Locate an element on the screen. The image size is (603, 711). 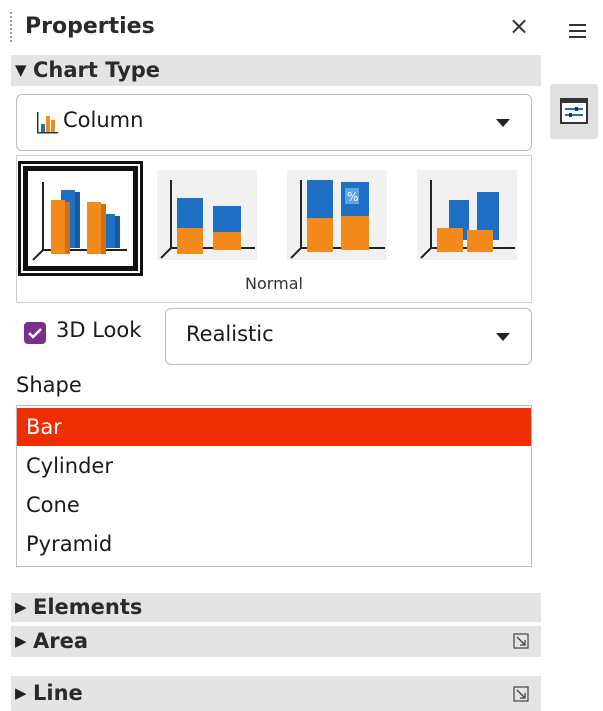
section-chart-type-label: Chart Type is located at coordinates (97, 70).